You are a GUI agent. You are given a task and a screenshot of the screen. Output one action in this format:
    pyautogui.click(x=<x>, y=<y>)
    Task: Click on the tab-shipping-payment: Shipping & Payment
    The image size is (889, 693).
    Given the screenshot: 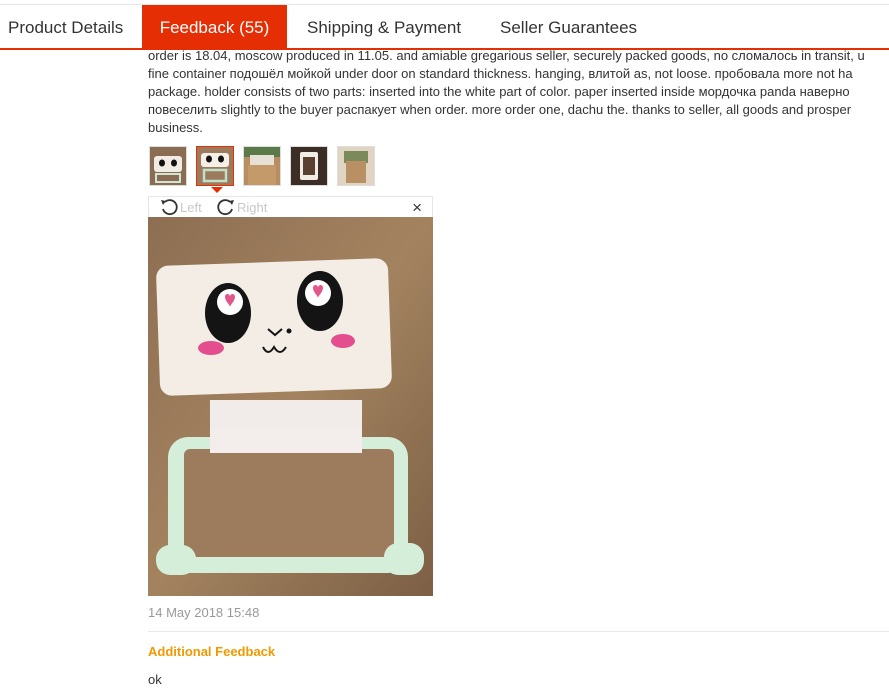 What is the action you would take?
    pyautogui.click(x=384, y=27)
    